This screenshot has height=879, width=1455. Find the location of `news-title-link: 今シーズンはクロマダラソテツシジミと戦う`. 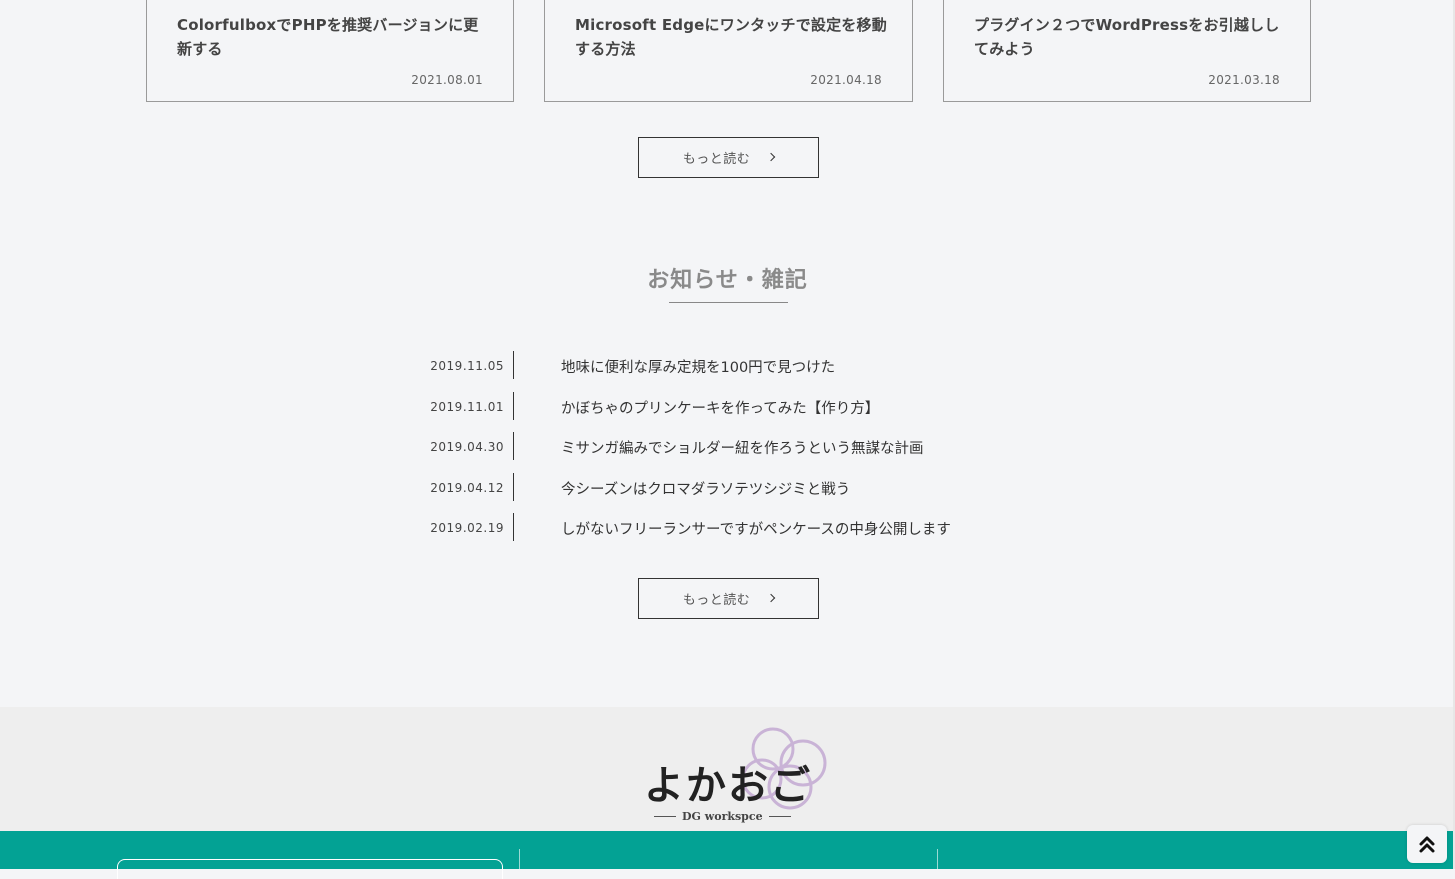

news-title-link: 今シーズンはクロマダラソテツシジミと戦う is located at coordinates (705, 488).